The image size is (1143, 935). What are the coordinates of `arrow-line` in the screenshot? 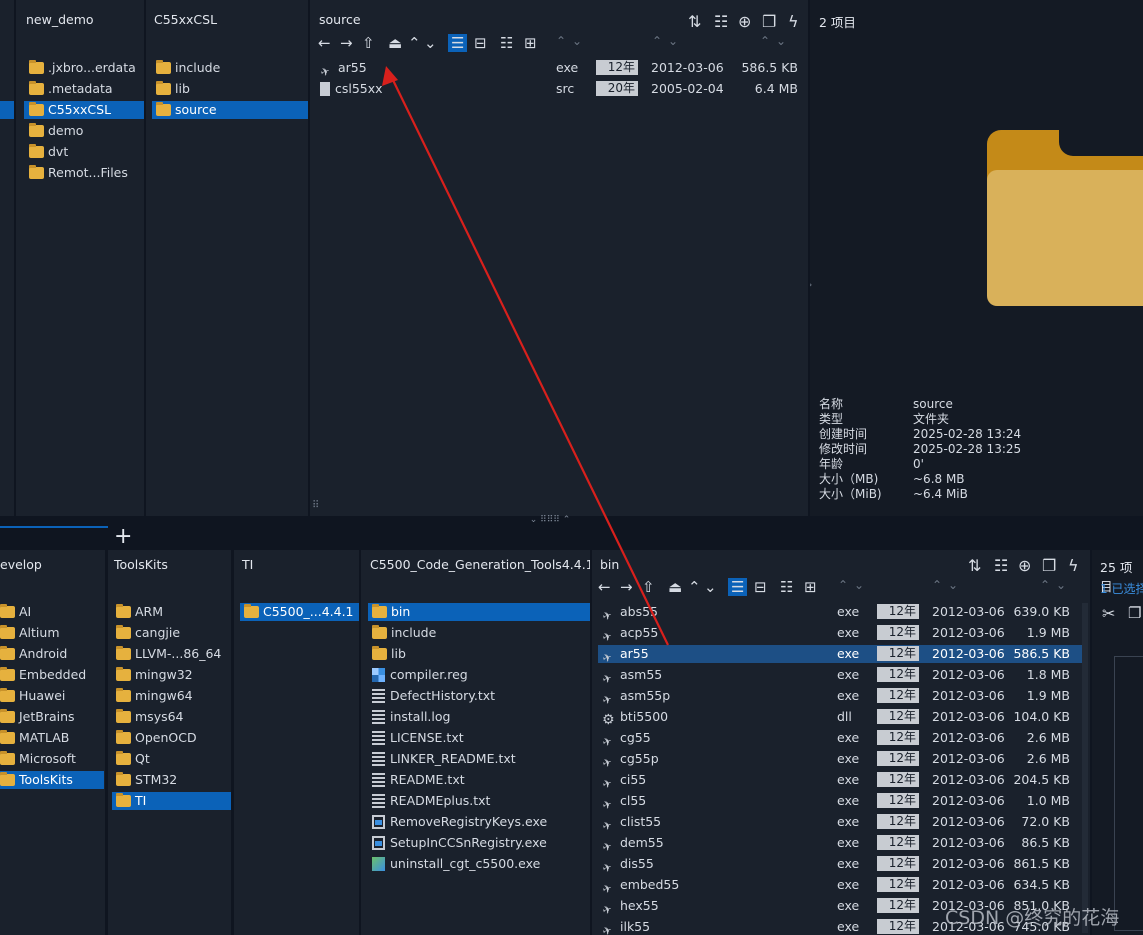 It's located at (529, 360).